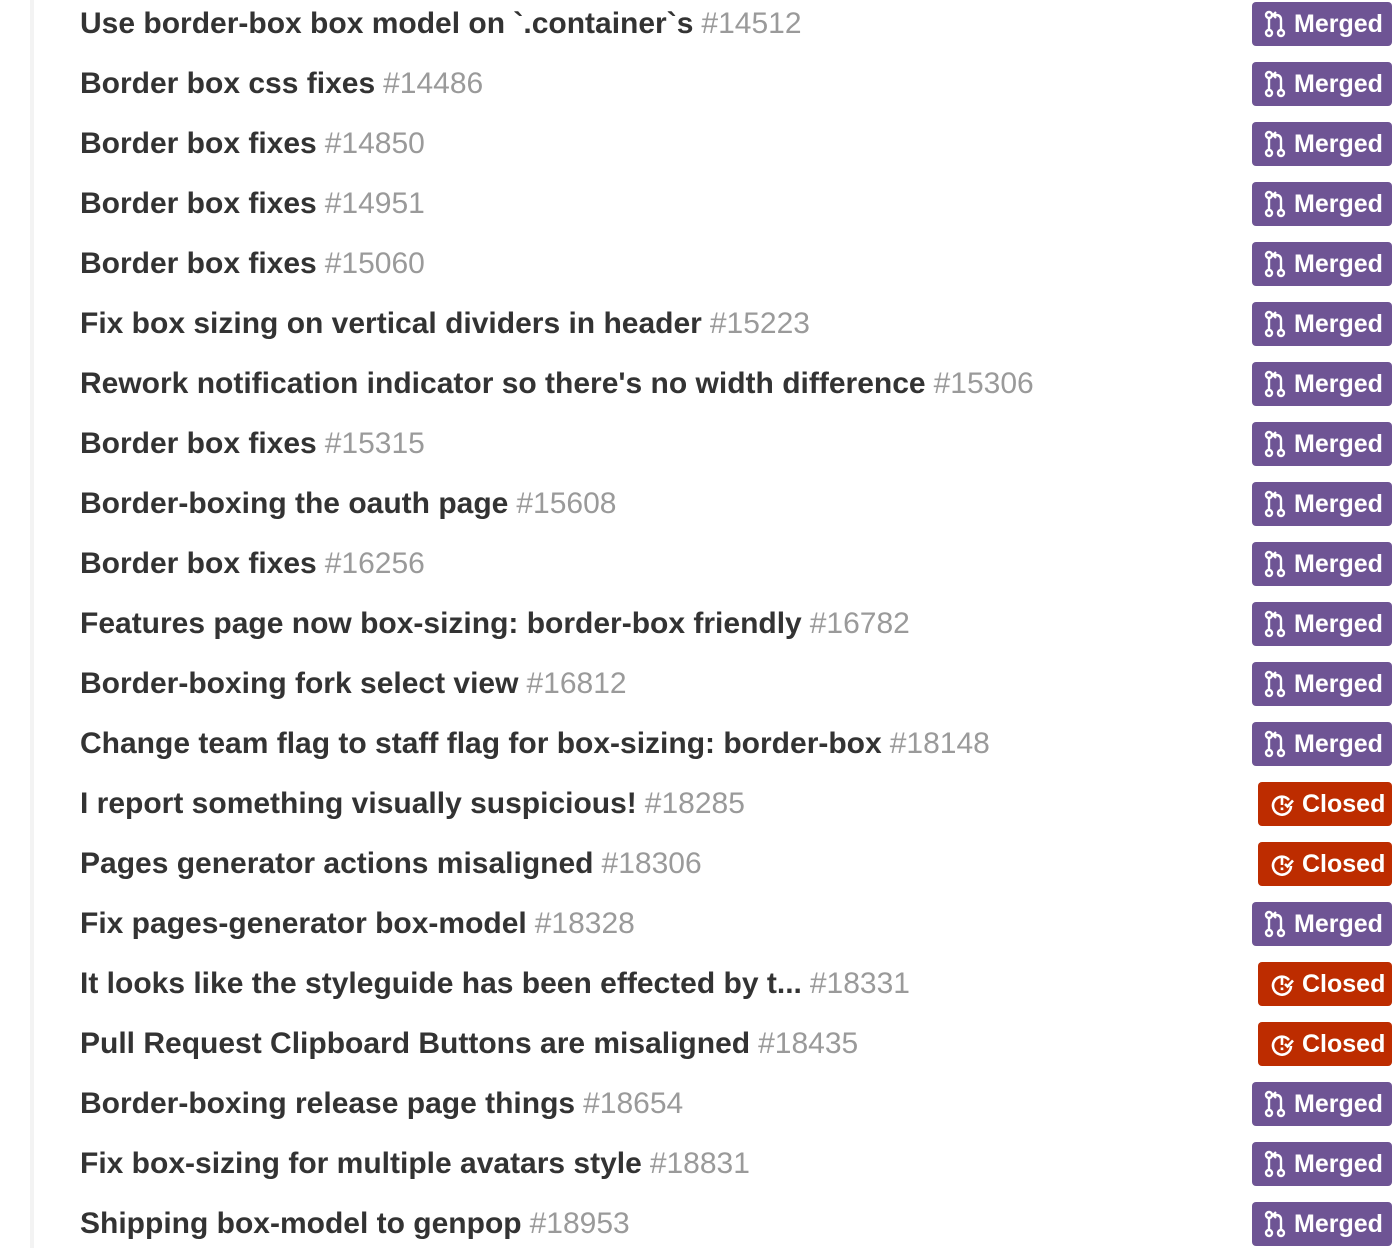 The width and height of the screenshot is (1394, 1254). Describe the element at coordinates (576, 683) in the screenshot. I see `issue-number: #16812` at that location.